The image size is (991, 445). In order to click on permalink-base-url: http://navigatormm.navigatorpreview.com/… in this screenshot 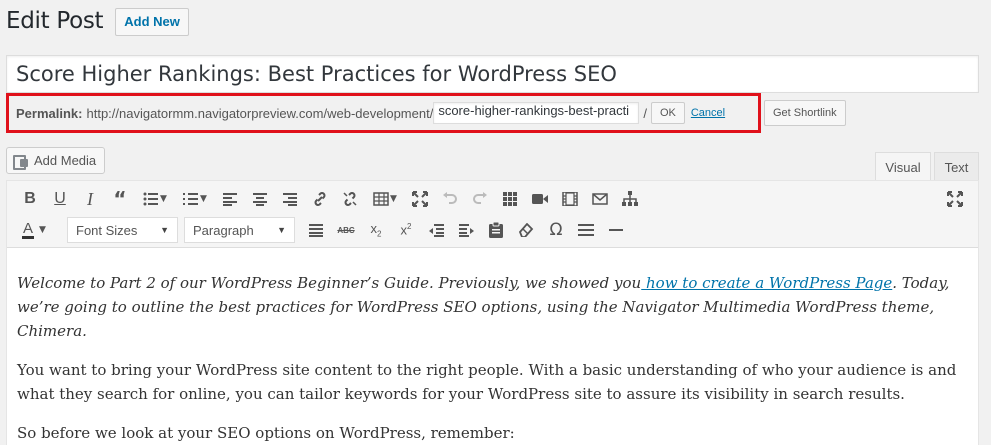, I will do `click(260, 113)`.